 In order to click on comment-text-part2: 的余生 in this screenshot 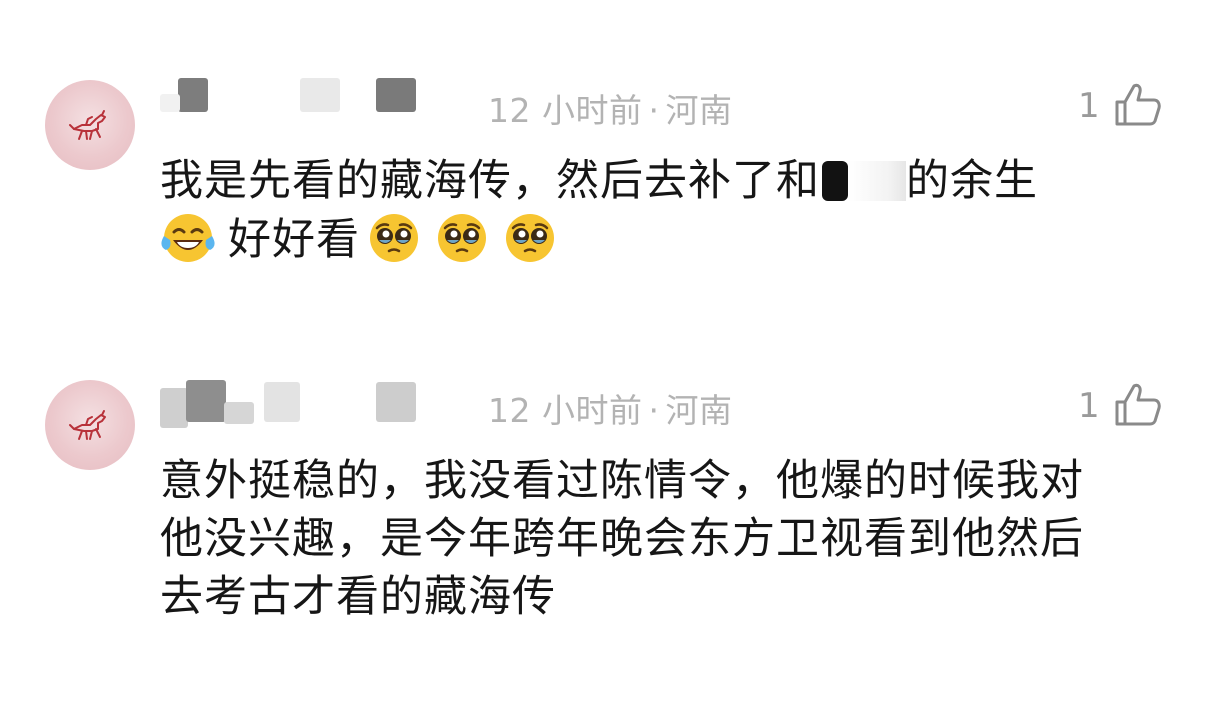, I will do `click(972, 181)`.